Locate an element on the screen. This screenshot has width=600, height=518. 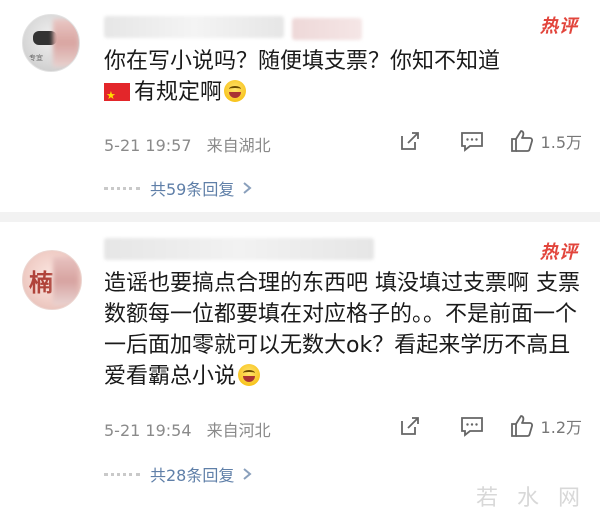
comment-location: 来自河北 is located at coordinates (238, 430).